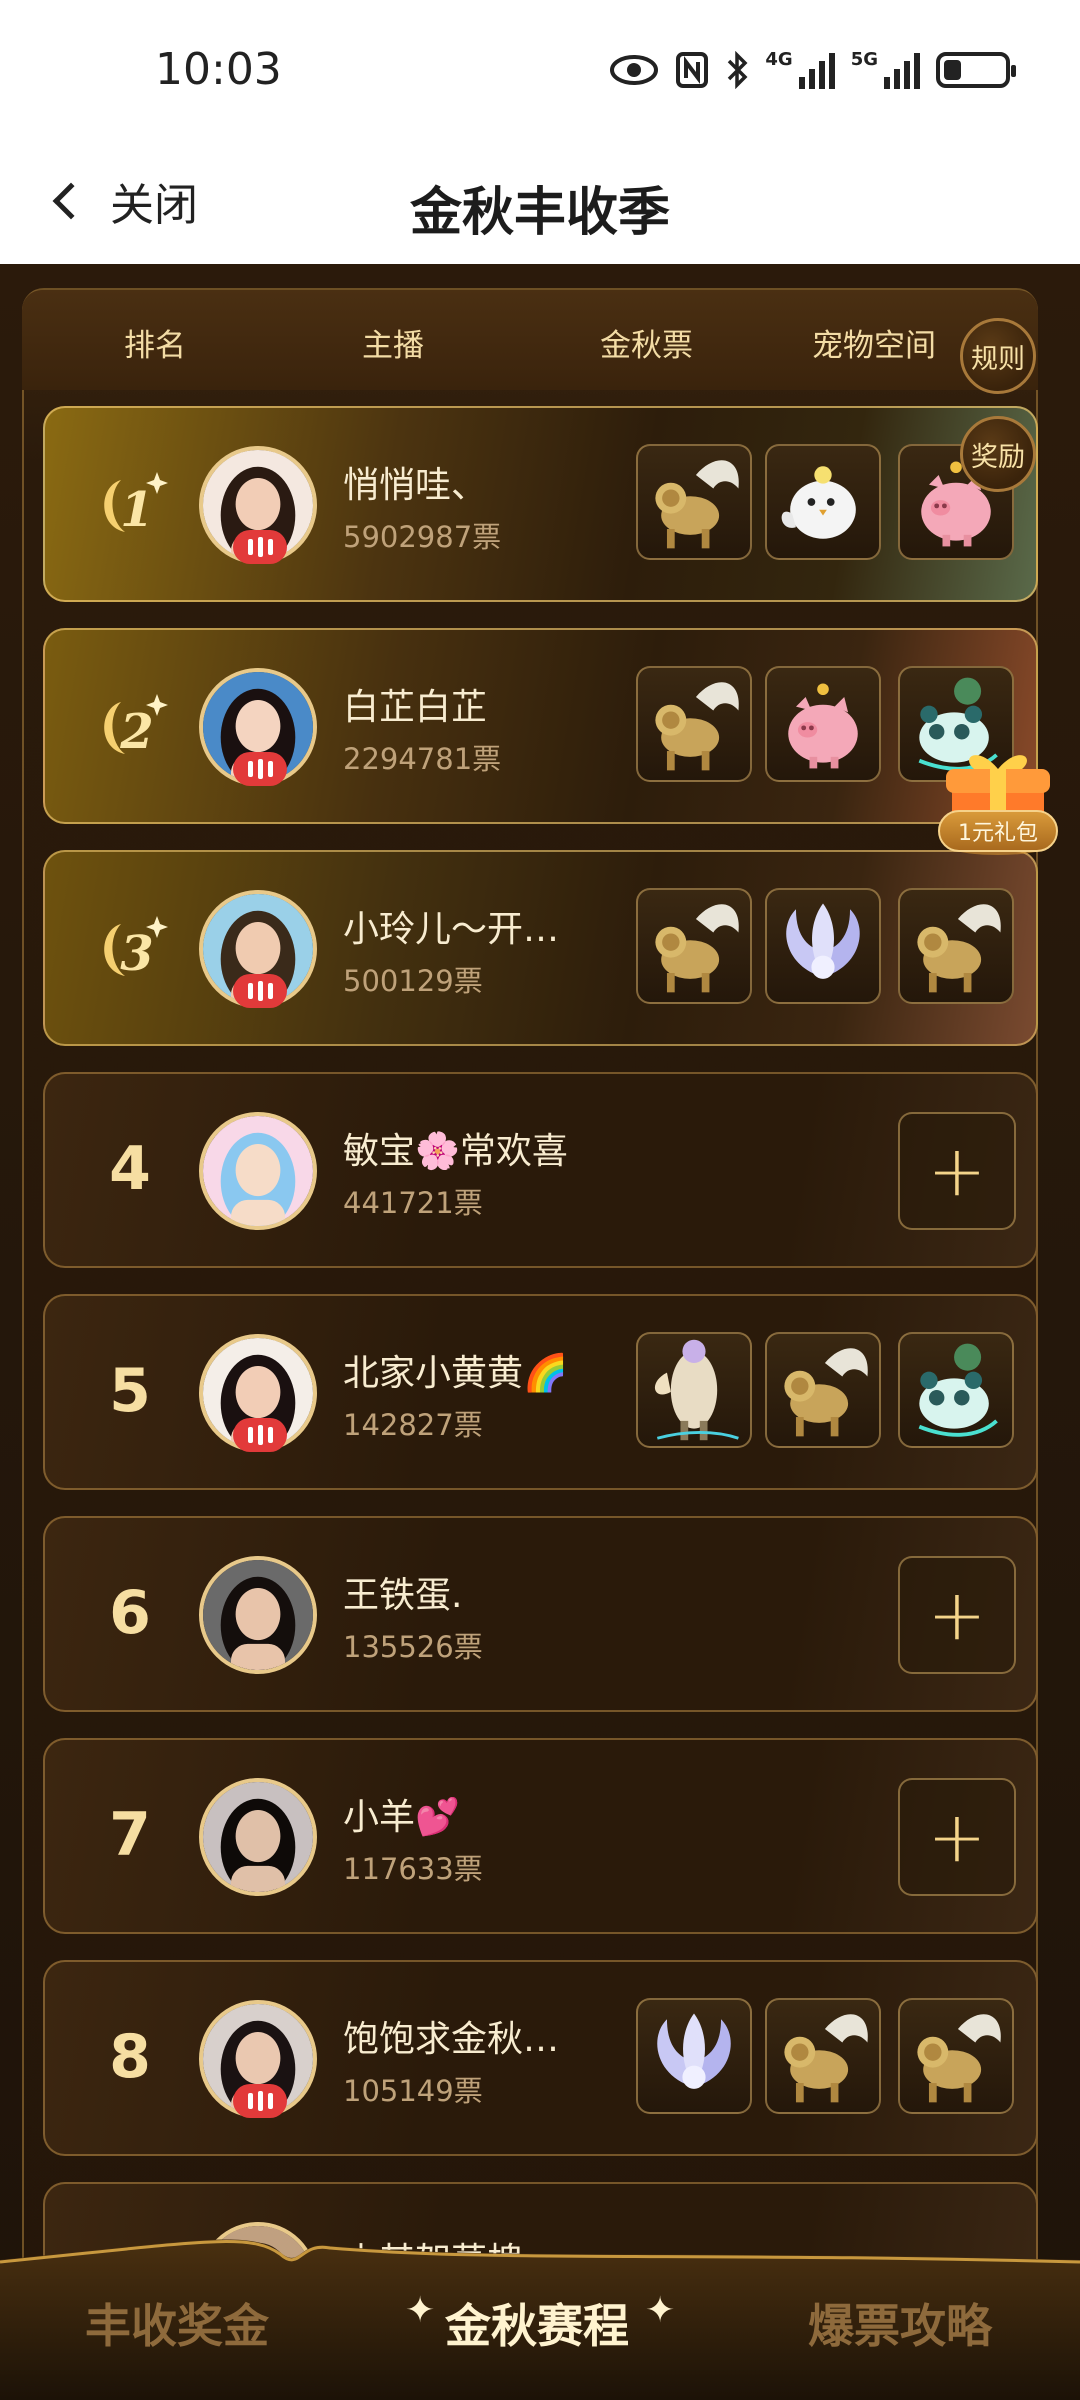 The image size is (1080, 2400). What do you see at coordinates (540, 1836) in the screenshot?
I see `leaderboard-row: 7 小羊💕 117633票 +` at bounding box center [540, 1836].